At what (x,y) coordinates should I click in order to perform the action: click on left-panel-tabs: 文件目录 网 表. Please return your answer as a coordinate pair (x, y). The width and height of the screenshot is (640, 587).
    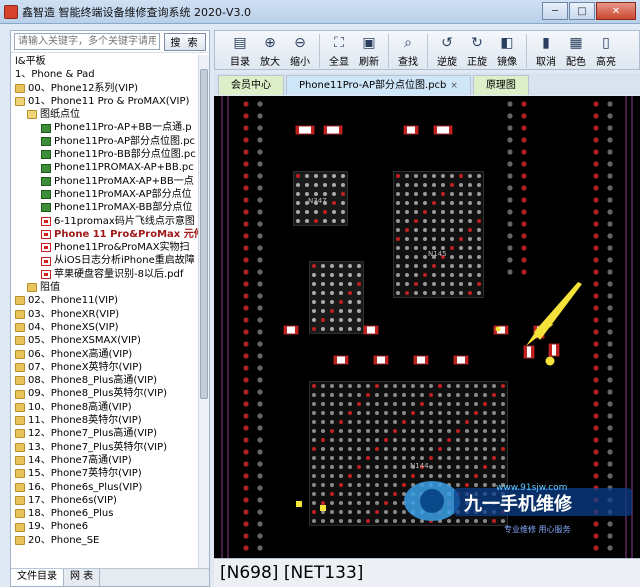
    Looking at the image, I should click on (110, 577).